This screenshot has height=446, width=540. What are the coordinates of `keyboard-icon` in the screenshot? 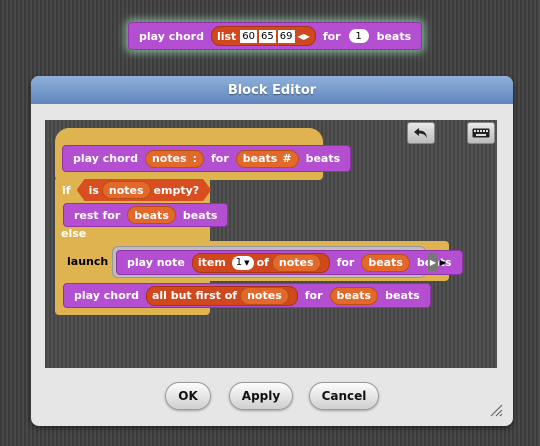 It's located at (481, 133).